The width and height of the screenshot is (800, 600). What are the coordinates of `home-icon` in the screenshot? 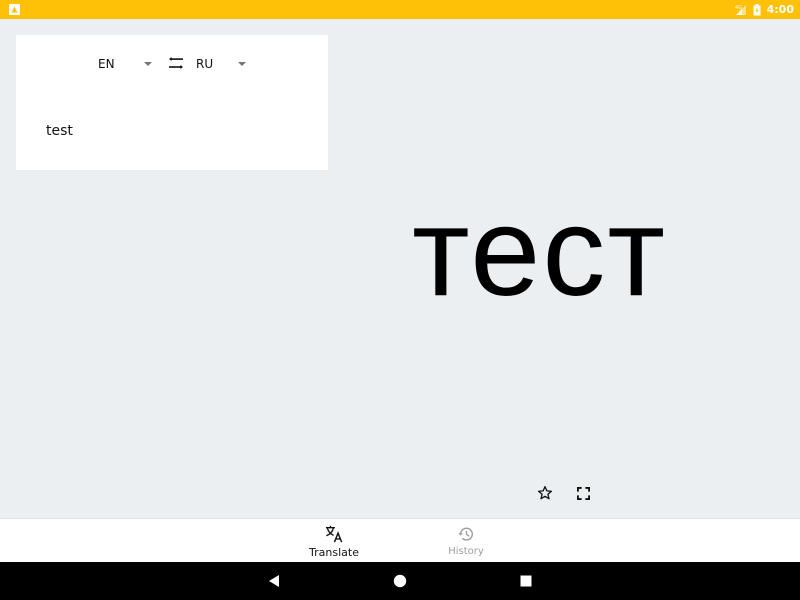 It's located at (400, 581).